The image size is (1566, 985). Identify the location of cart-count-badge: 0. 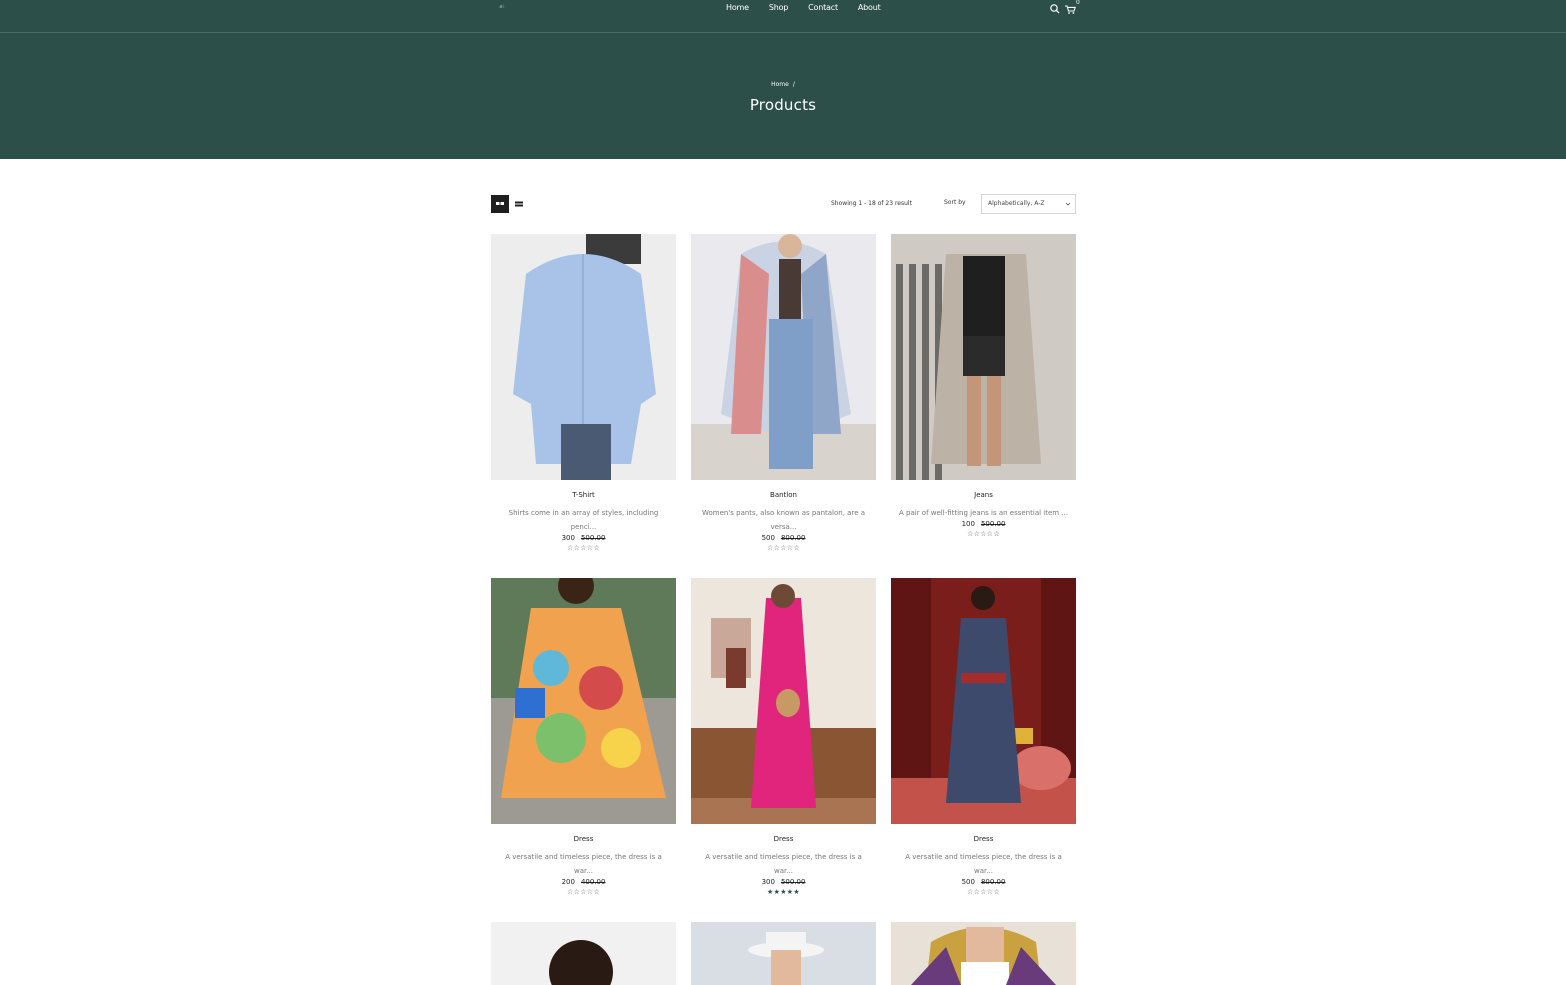
(1078, 3).